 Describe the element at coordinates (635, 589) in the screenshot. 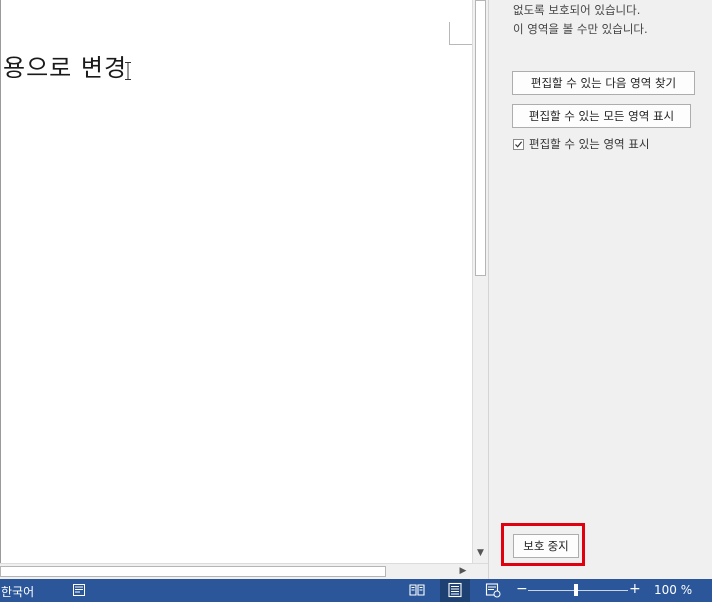

I see `zoom-in-button: +` at that location.